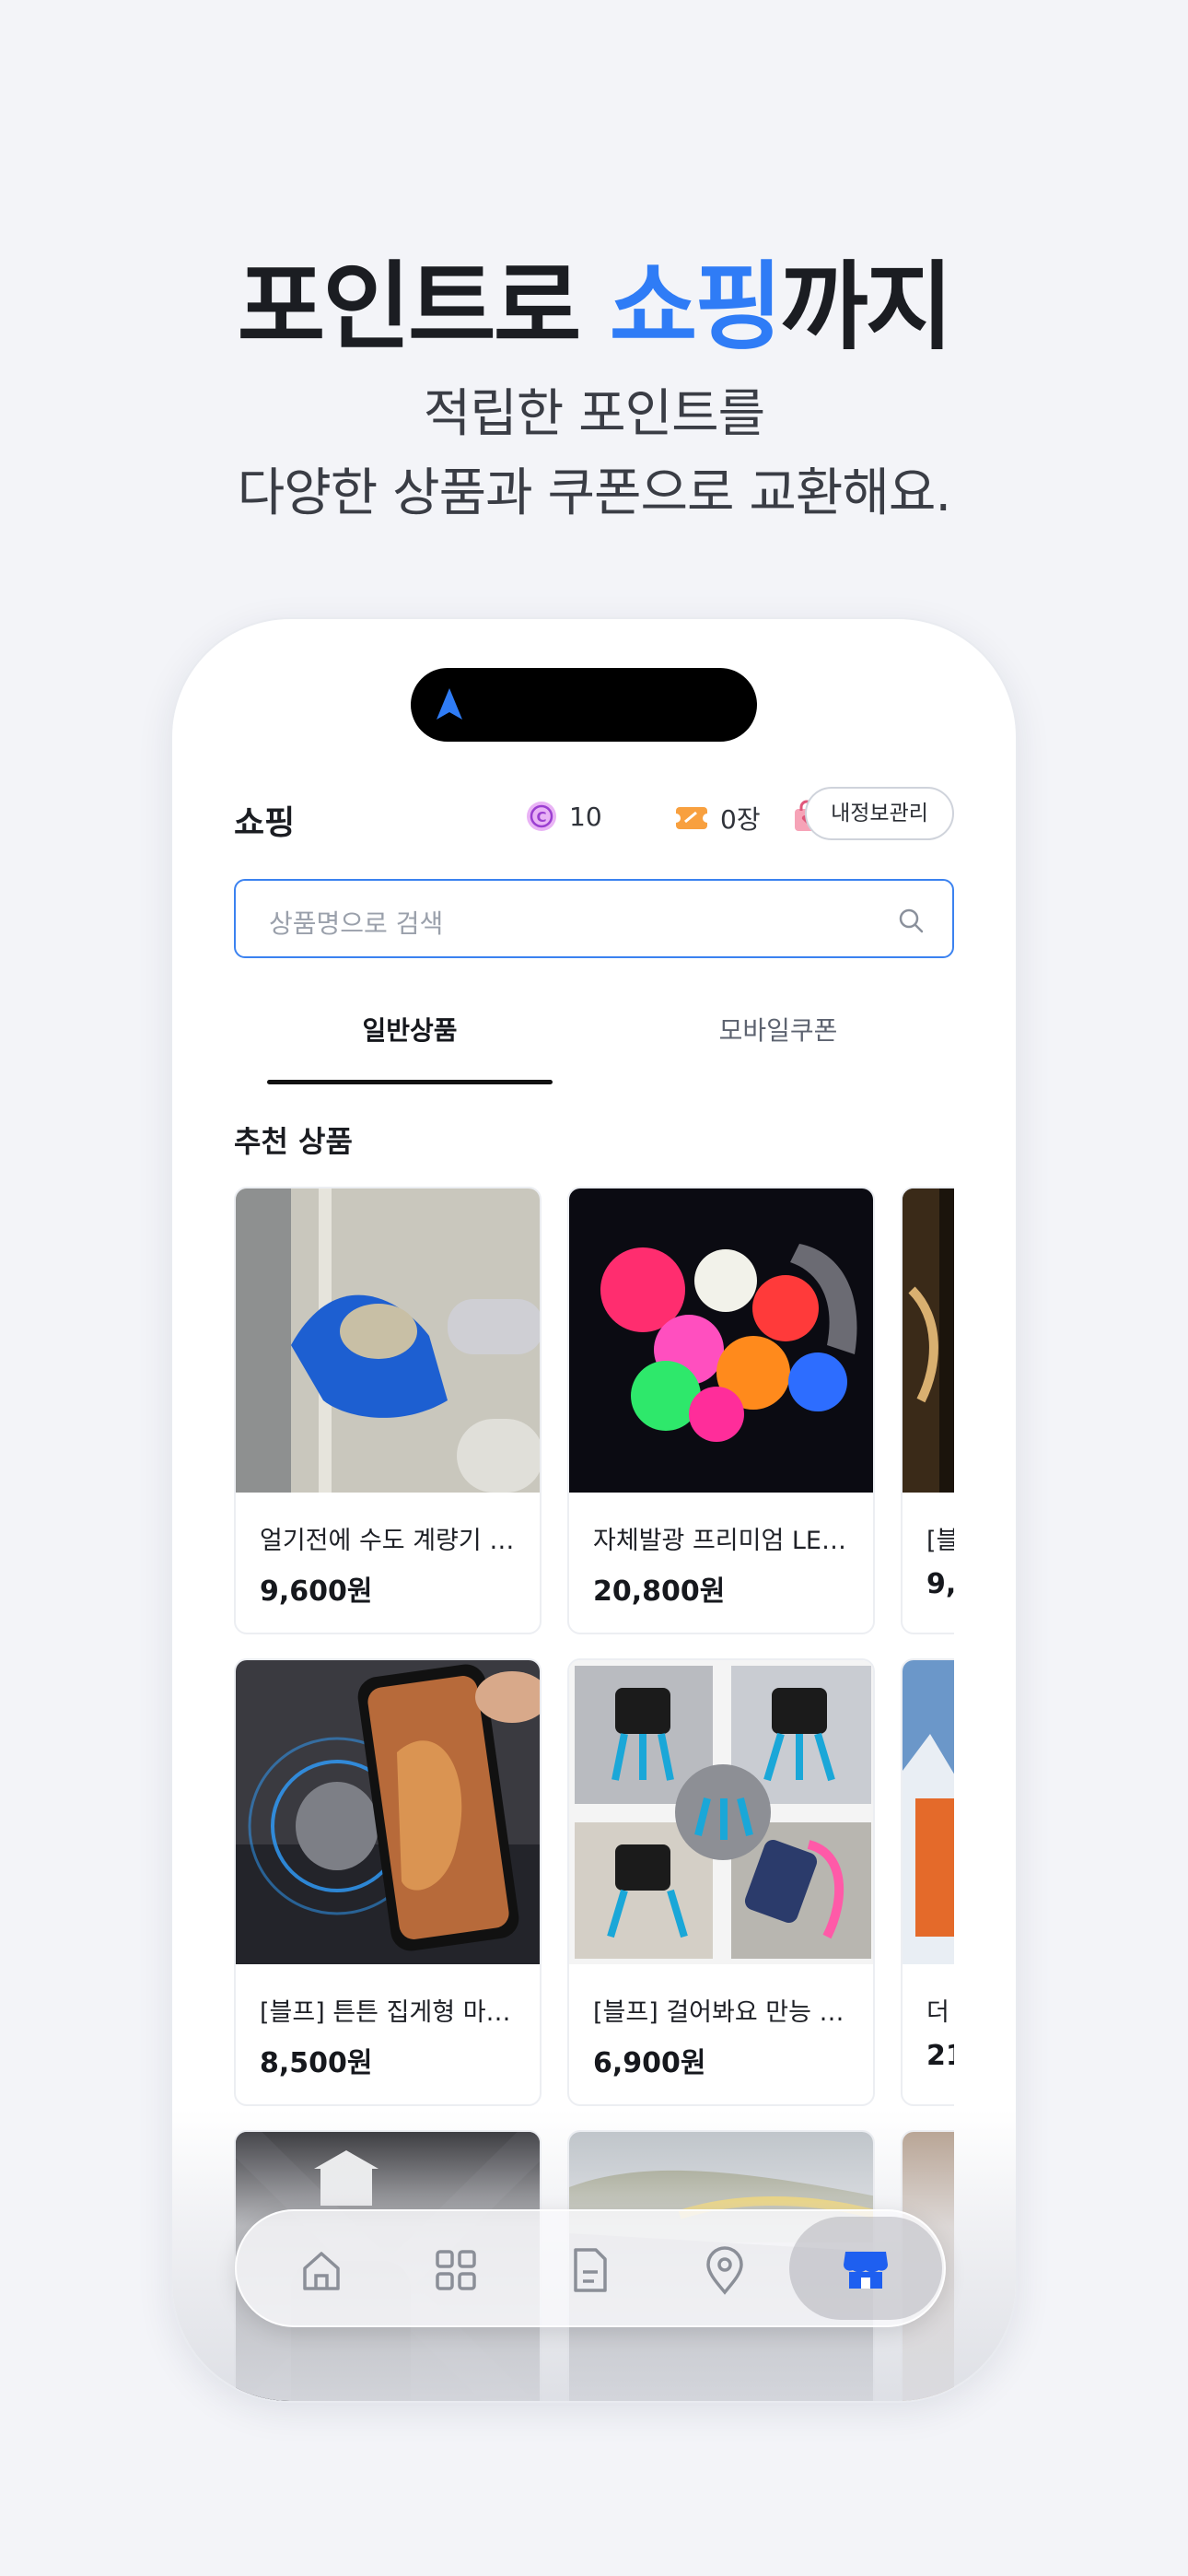  Describe the element at coordinates (584, 705) in the screenshot. I see `dynamic-island` at that location.